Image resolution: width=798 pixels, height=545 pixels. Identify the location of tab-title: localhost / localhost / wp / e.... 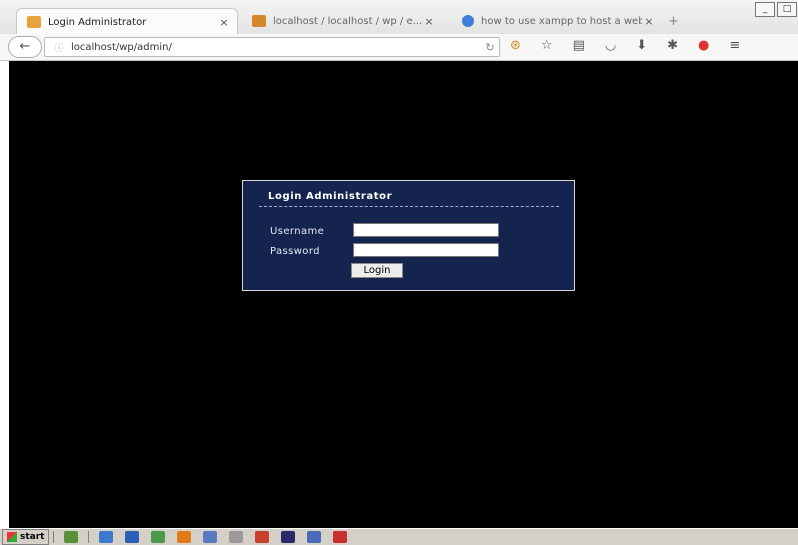
(347, 21).